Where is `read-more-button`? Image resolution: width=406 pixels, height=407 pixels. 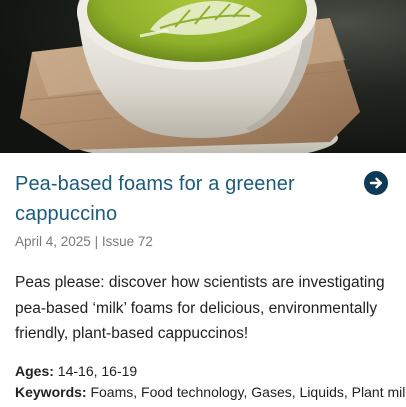 read-more-button is located at coordinates (376, 183).